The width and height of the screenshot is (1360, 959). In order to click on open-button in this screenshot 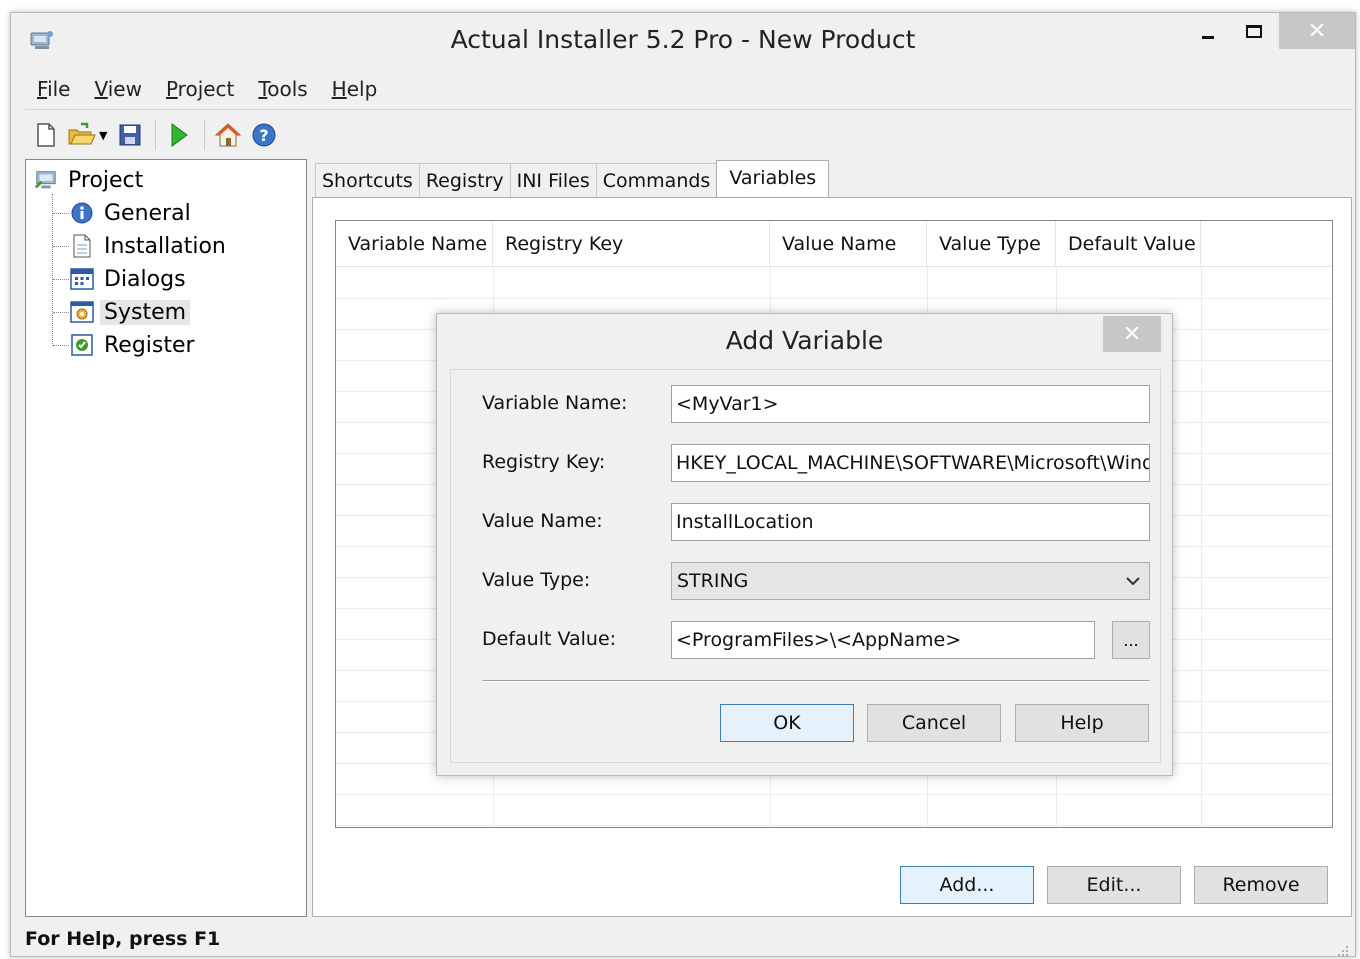, I will do `click(82, 135)`.